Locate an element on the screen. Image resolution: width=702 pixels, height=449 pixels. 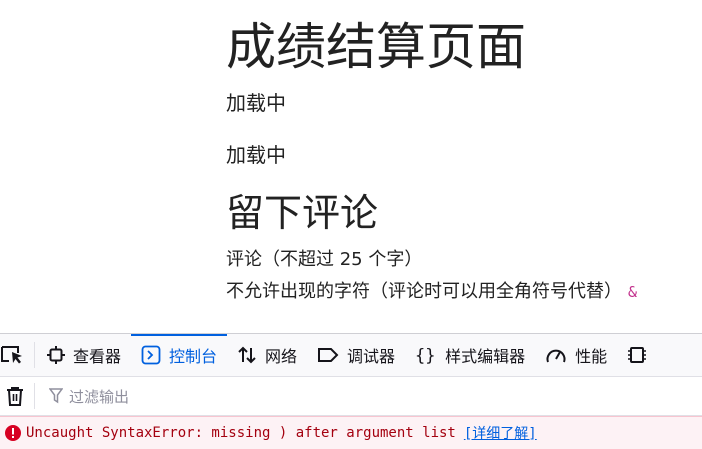
toolbar-separator is located at coordinates (34, 355).